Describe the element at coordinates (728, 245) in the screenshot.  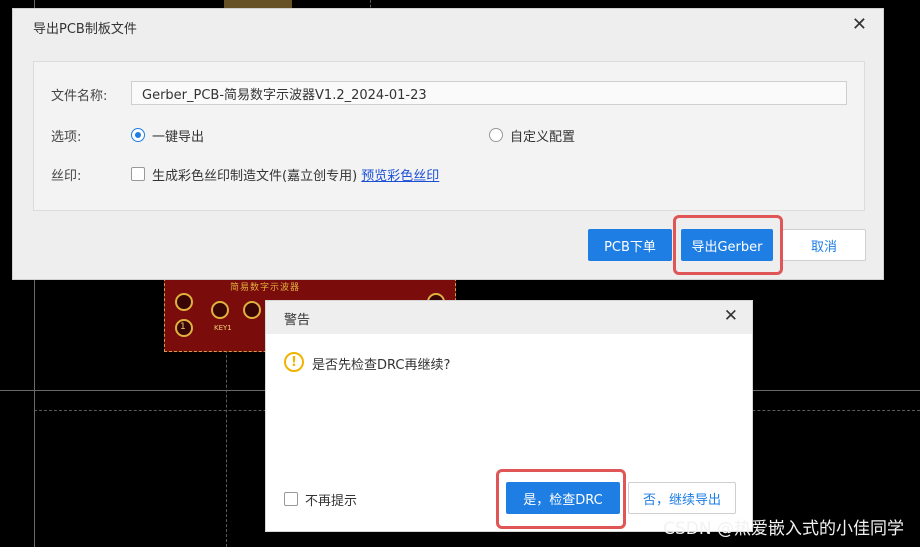
I see `export-gerber-highlight` at that location.